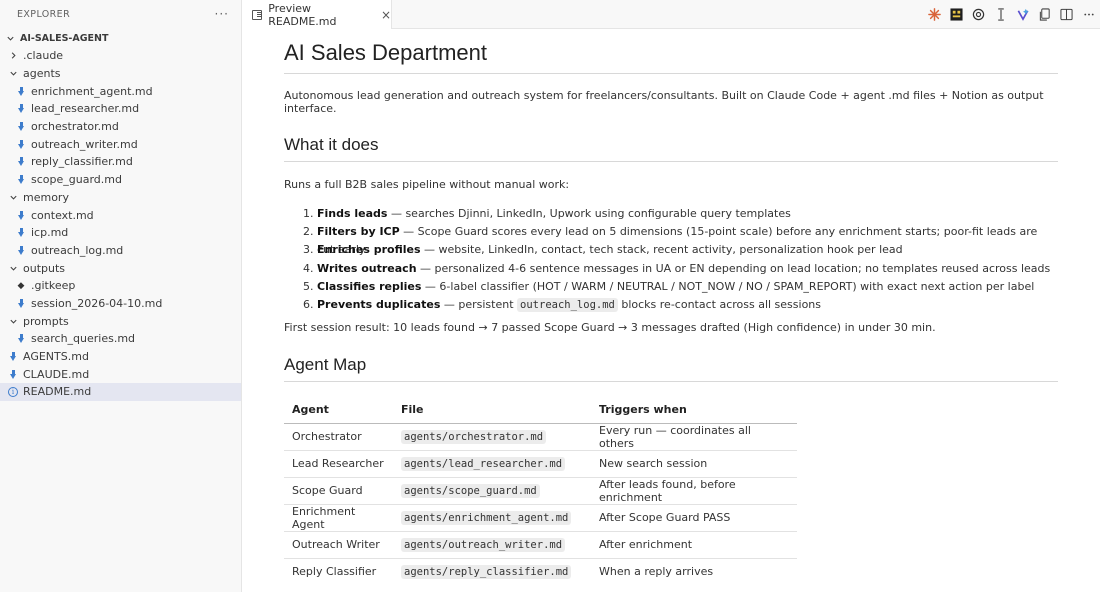 The width and height of the screenshot is (1100, 592). I want to click on tree-file: outreach_writer.md, so click(120, 144).